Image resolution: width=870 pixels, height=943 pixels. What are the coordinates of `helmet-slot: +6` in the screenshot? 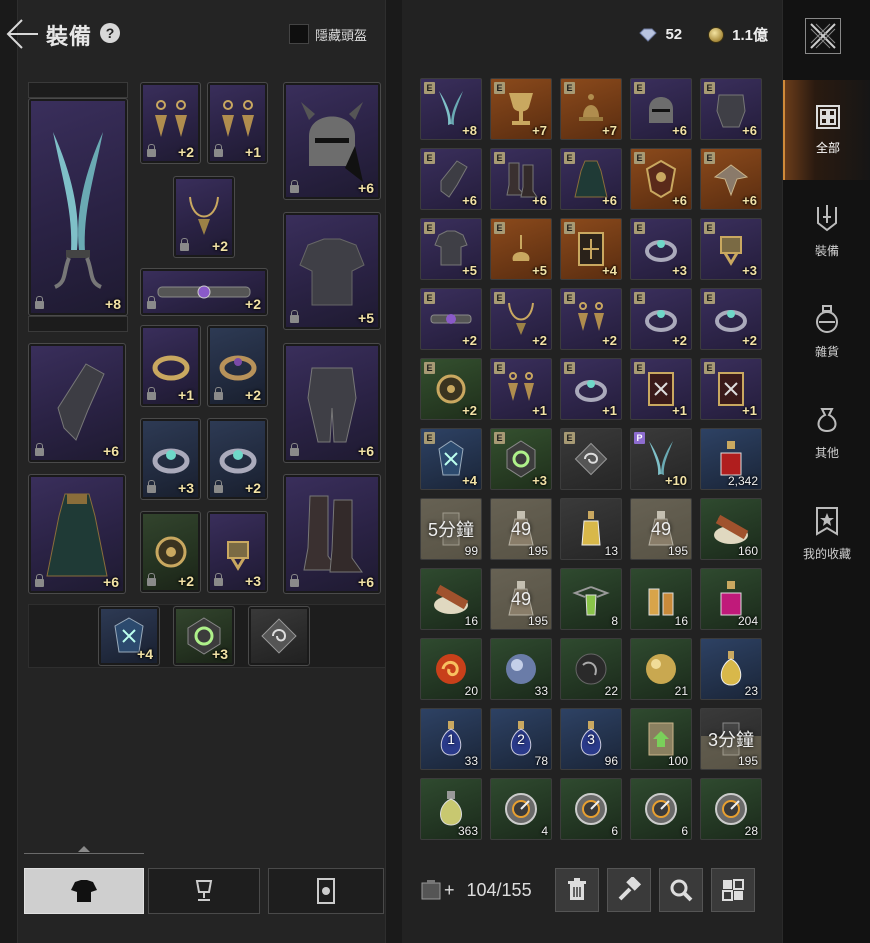 It's located at (332, 141).